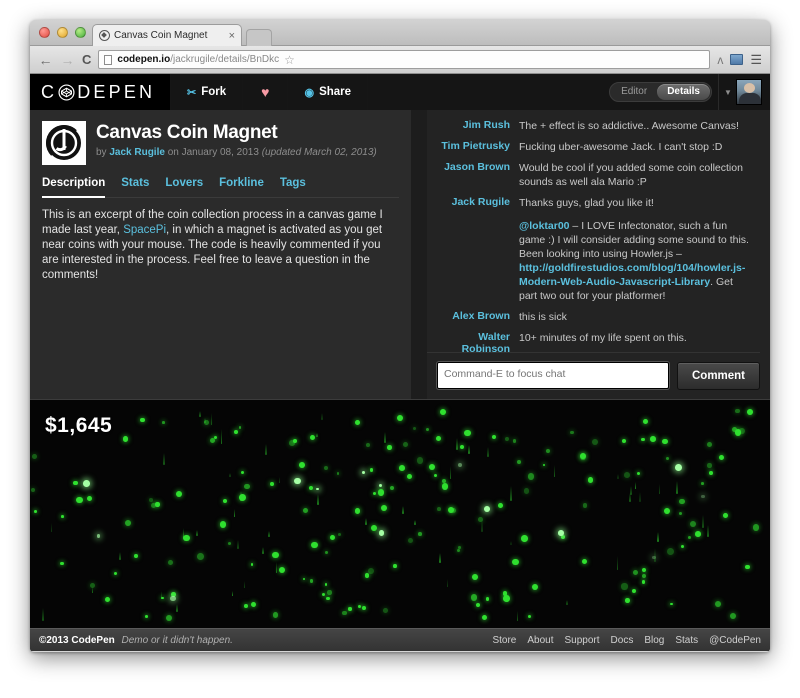 The width and height of the screenshot is (800, 698). I want to click on back-icon: ←, so click(45, 60).